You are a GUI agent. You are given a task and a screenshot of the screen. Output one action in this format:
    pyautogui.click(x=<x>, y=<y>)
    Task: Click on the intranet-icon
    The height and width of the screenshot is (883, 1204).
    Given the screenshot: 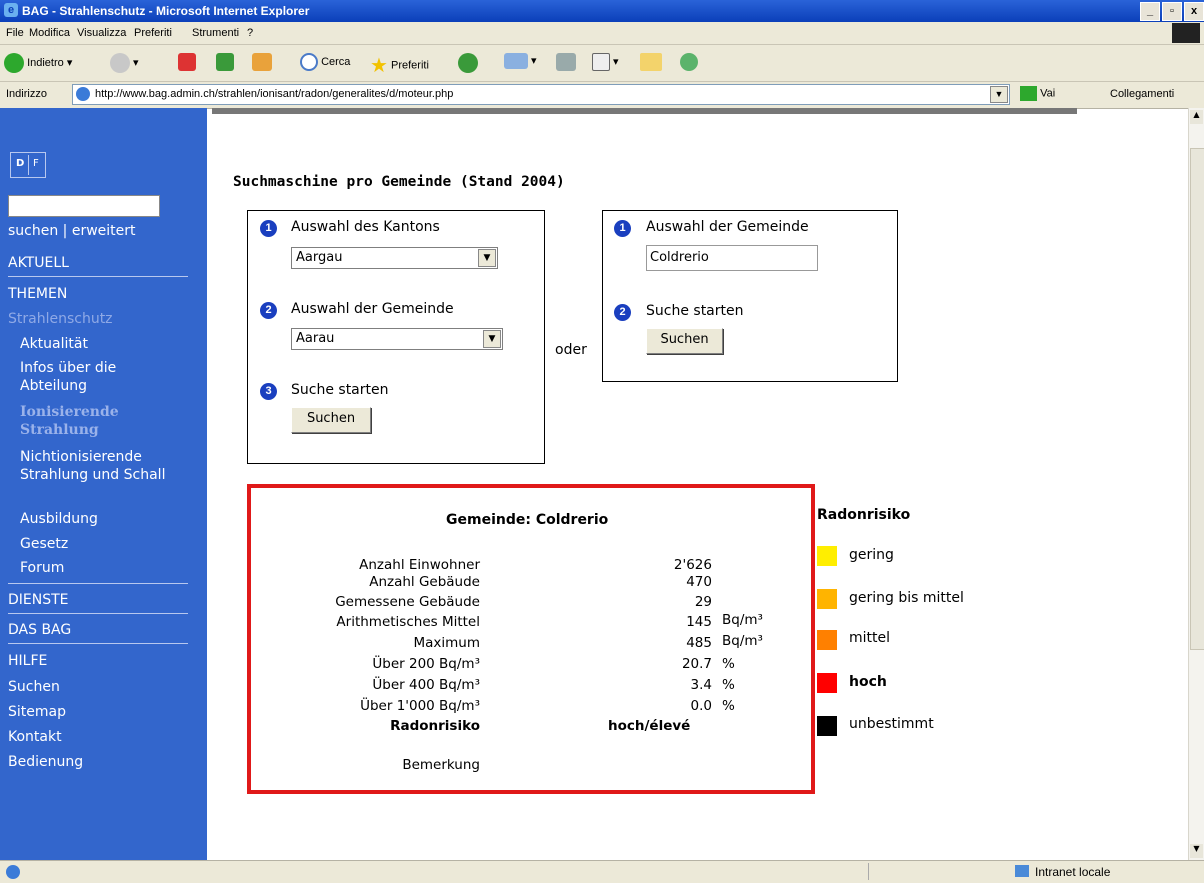 What is the action you would take?
    pyautogui.click(x=1022, y=871)
    